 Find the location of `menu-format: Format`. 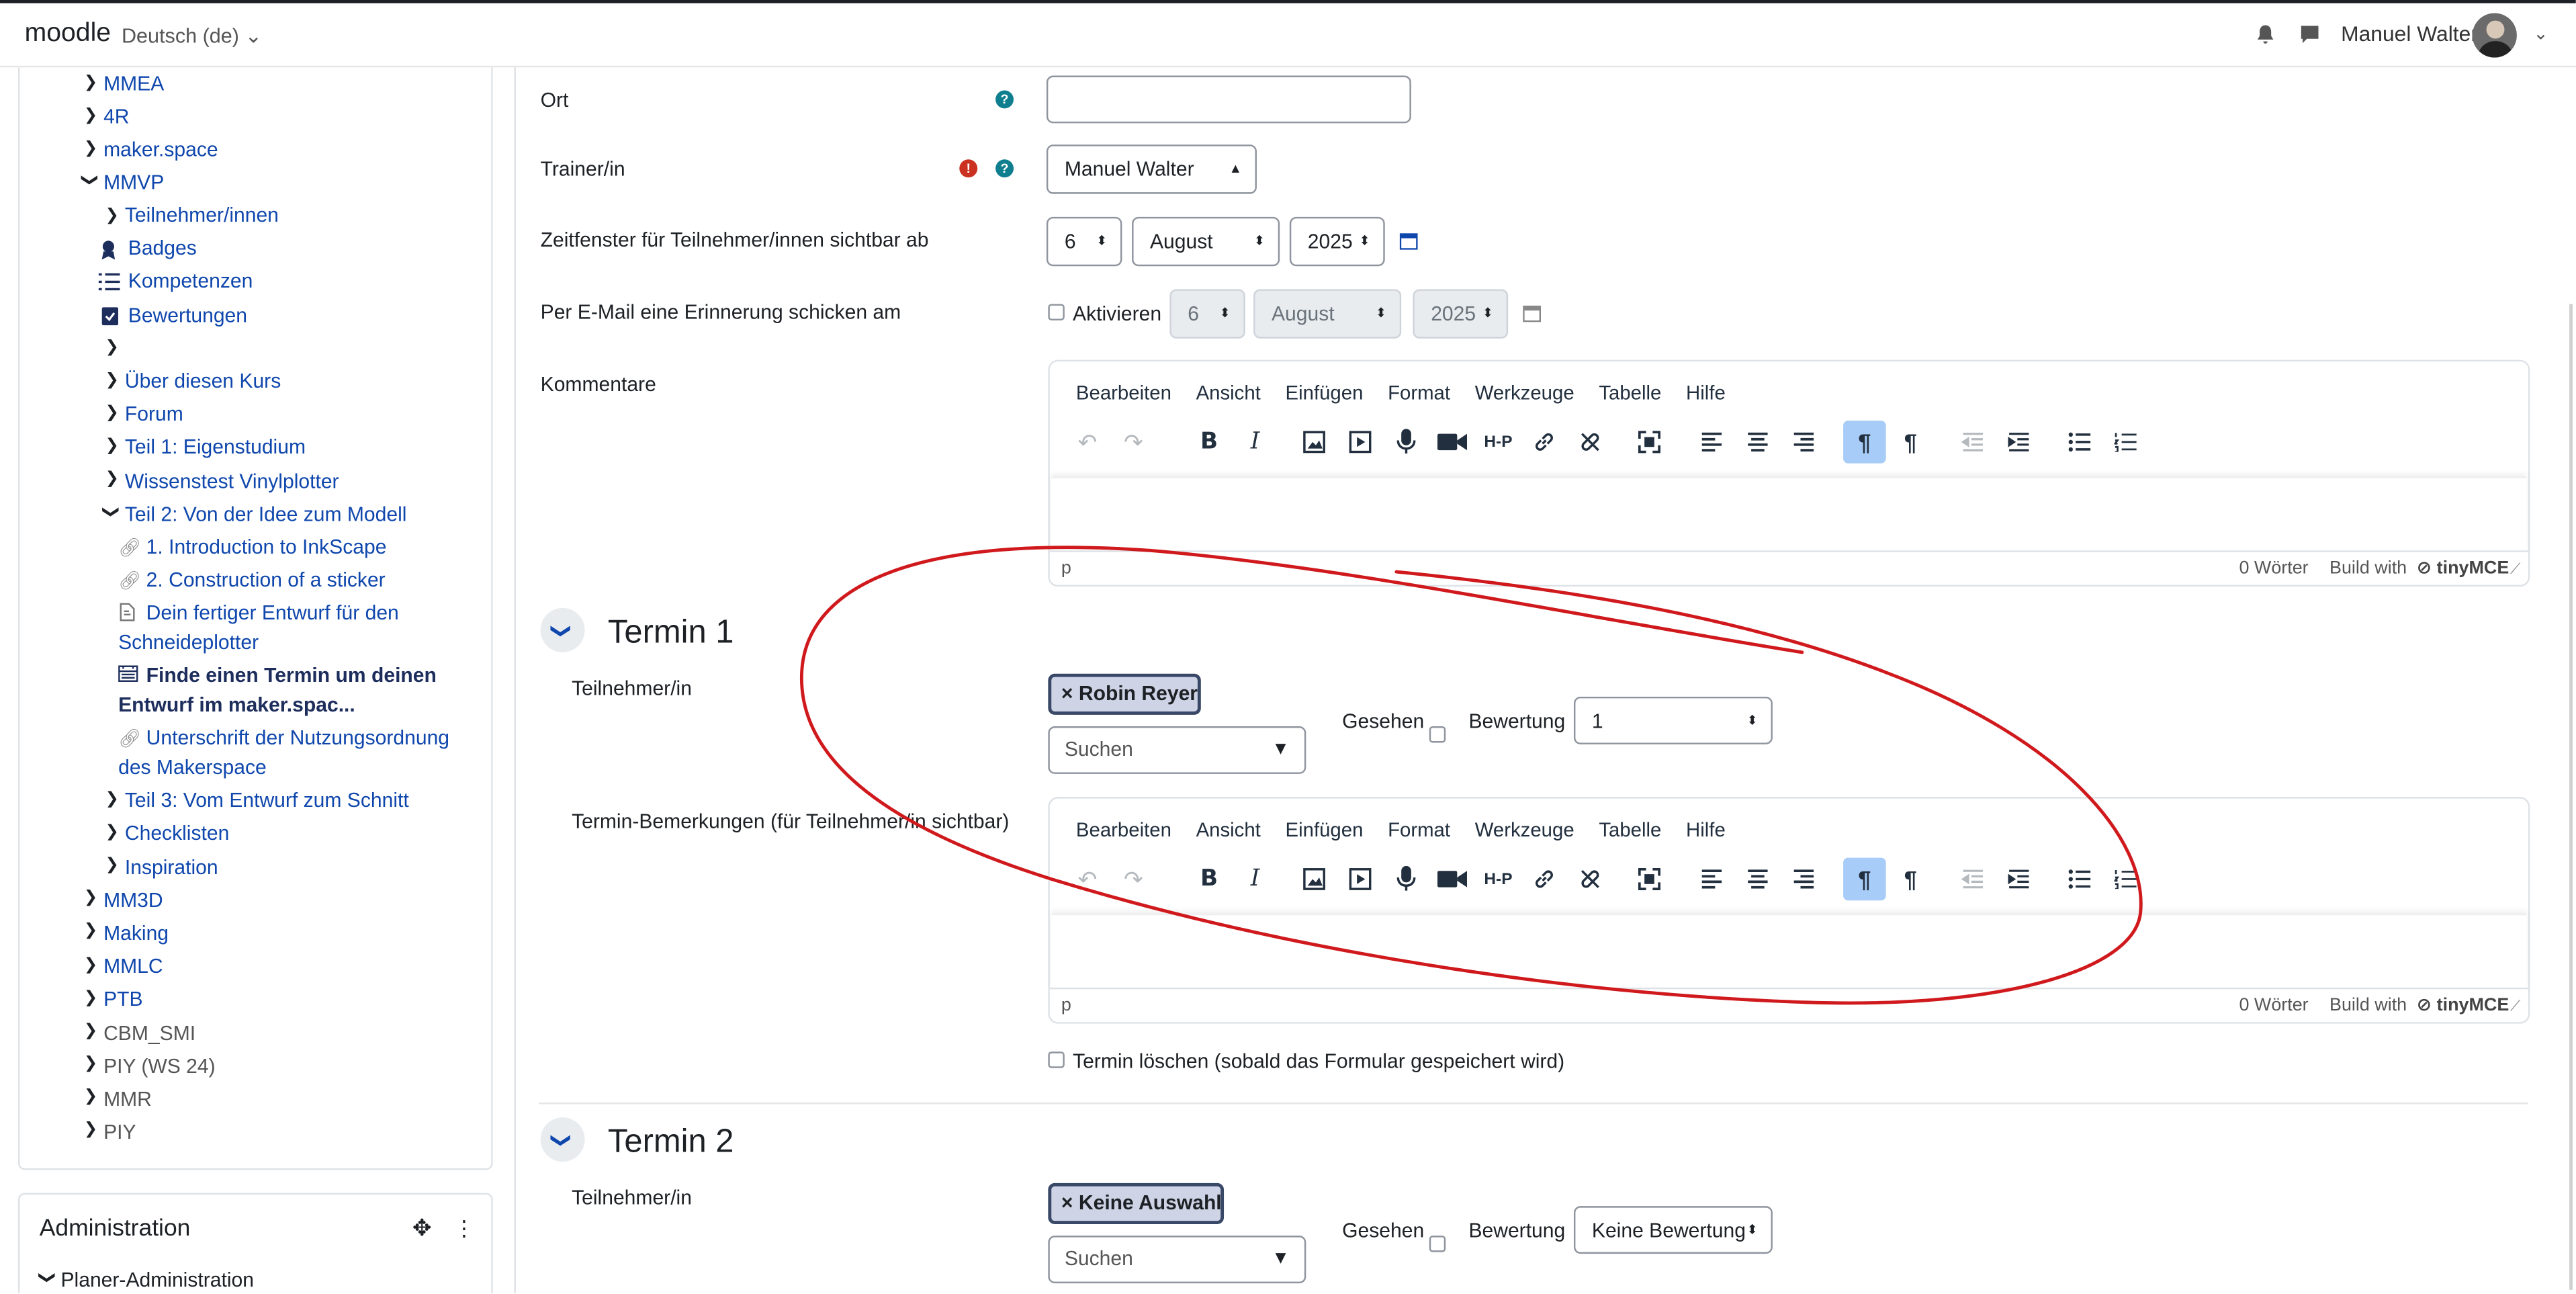

menu-format: Format is located at coordinates (1419, 830).